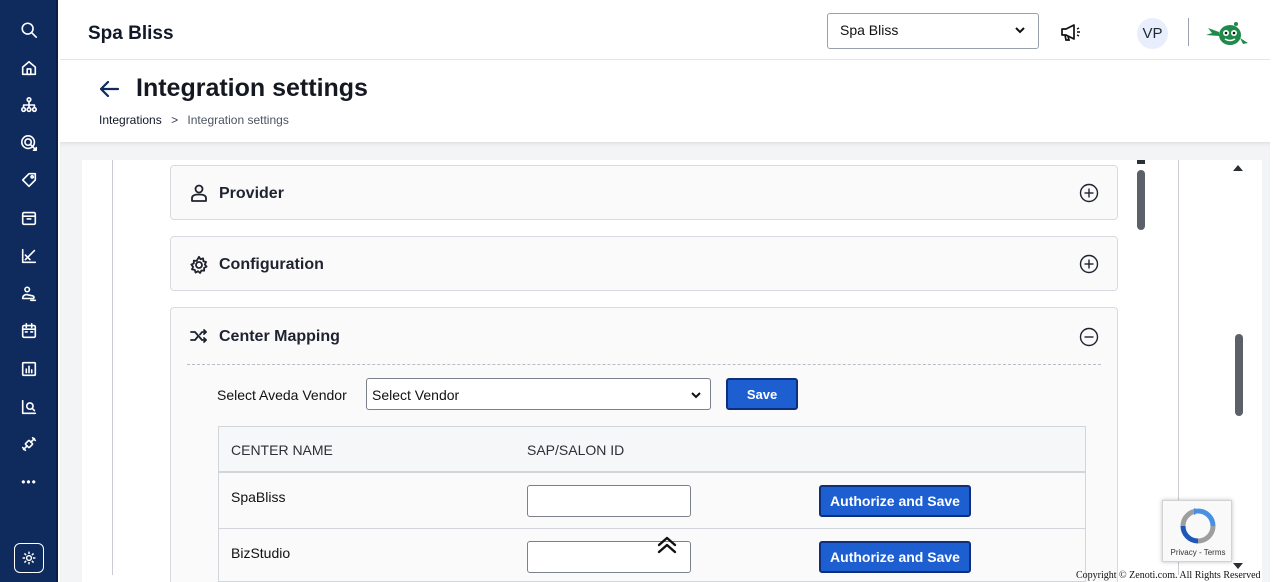  I want to click on zenoti-logo-icon, so click(1227, 33).